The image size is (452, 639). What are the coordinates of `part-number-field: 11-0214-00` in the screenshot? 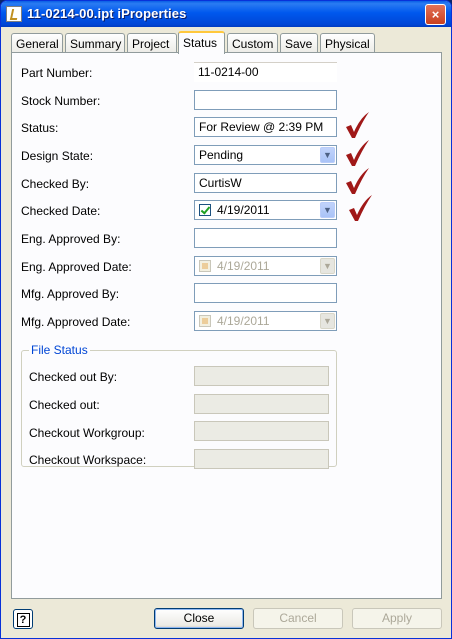 It's located at (265, 72).